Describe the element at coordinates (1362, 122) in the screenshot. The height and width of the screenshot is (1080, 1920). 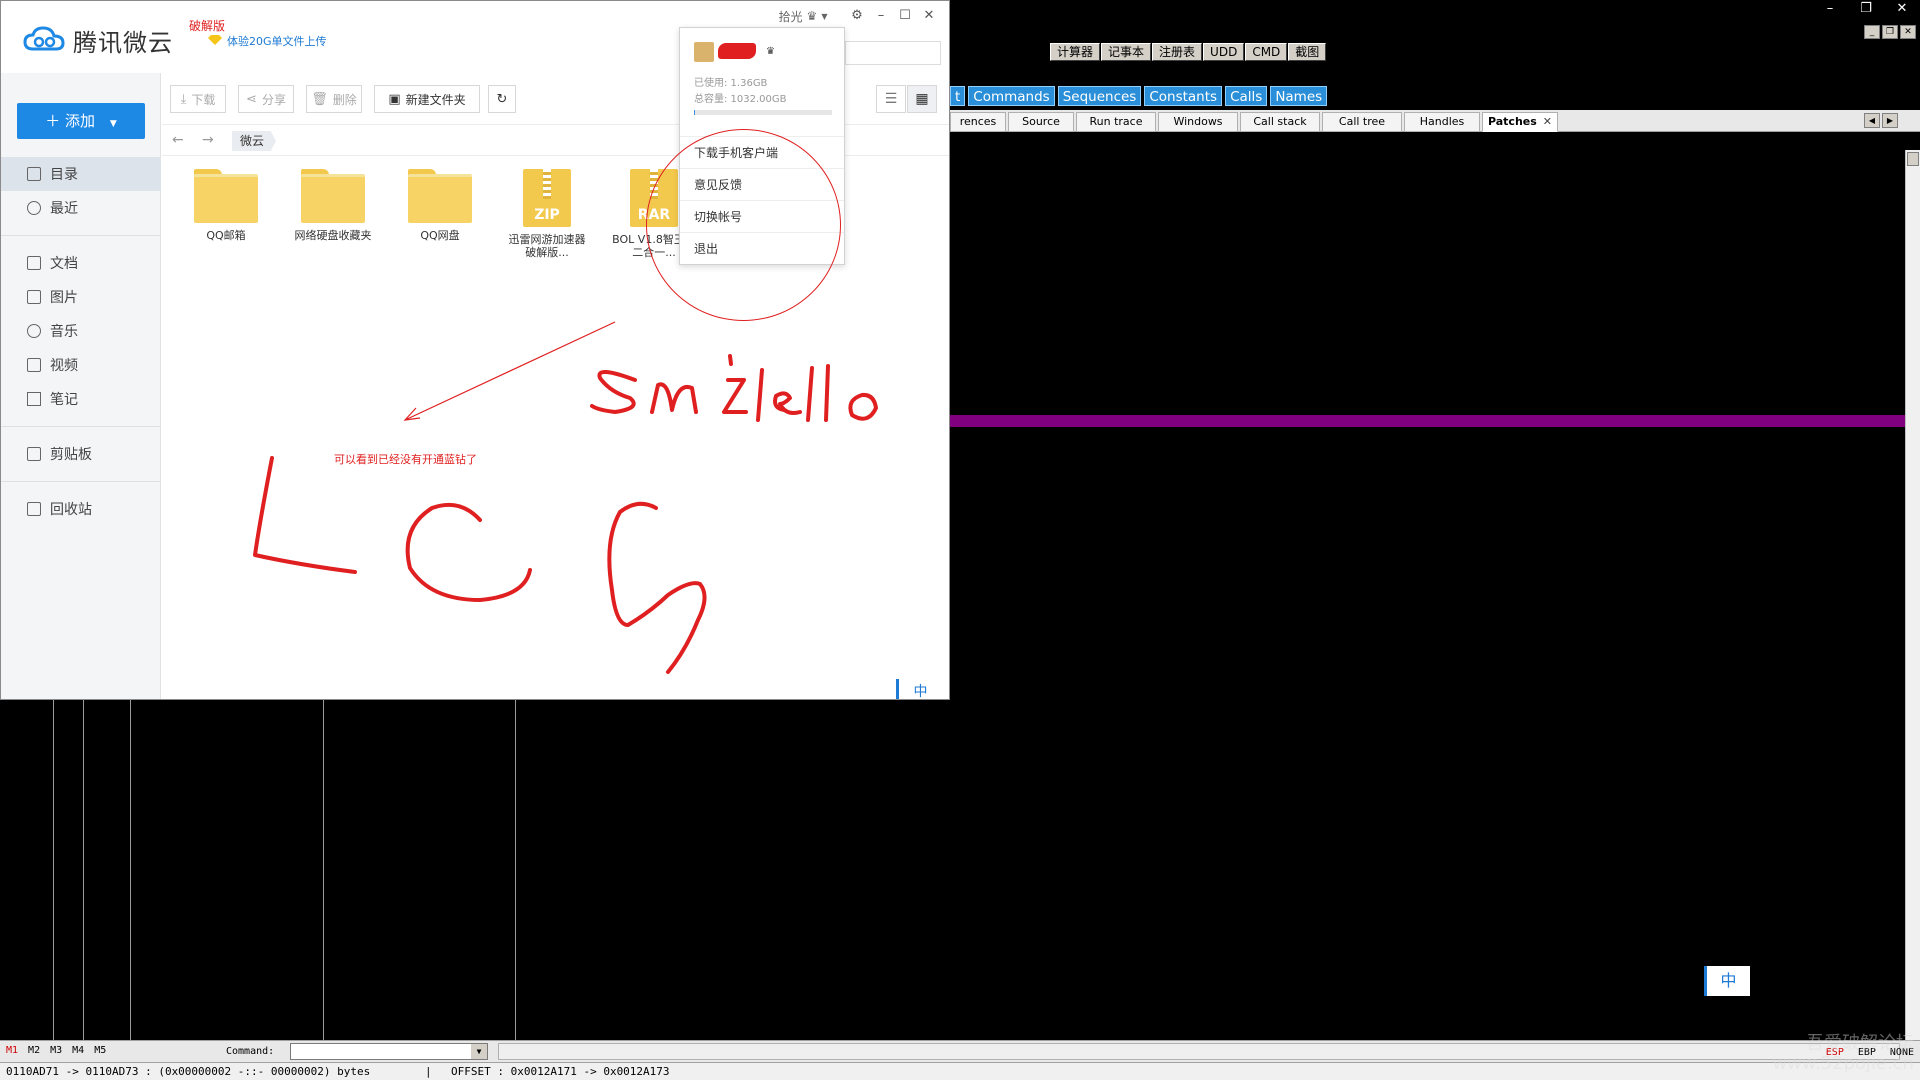
I see `panel-tab-call-tree: Call tree` at that location.